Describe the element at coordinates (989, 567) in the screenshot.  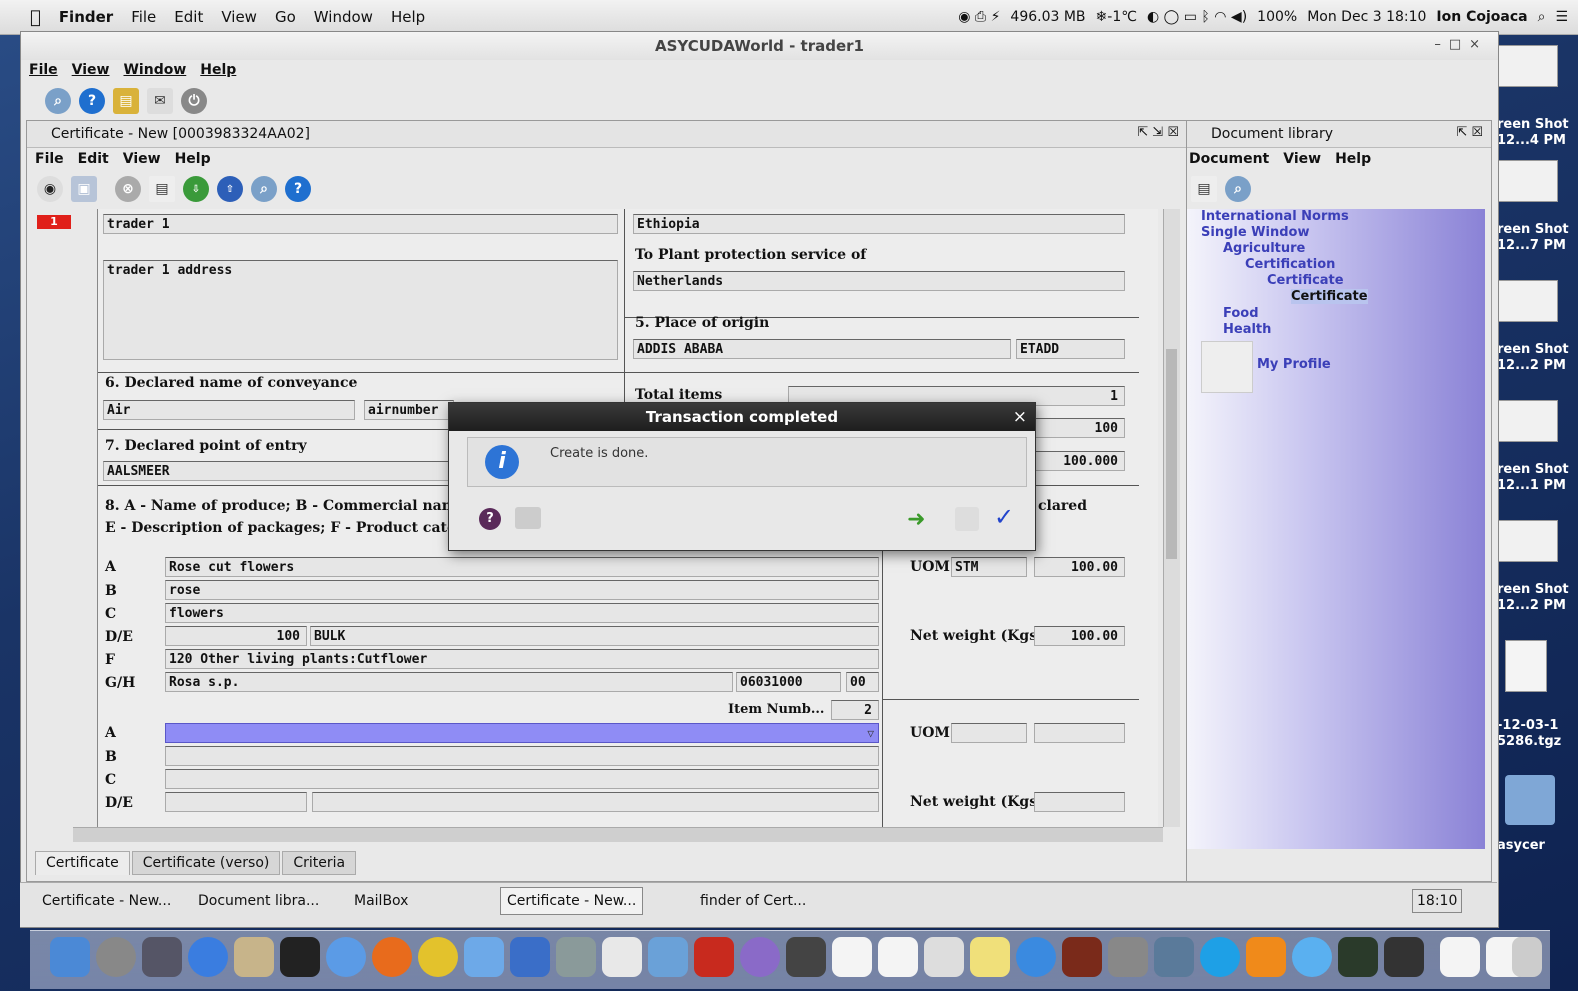
I see `item1-uom: STM` at that location.